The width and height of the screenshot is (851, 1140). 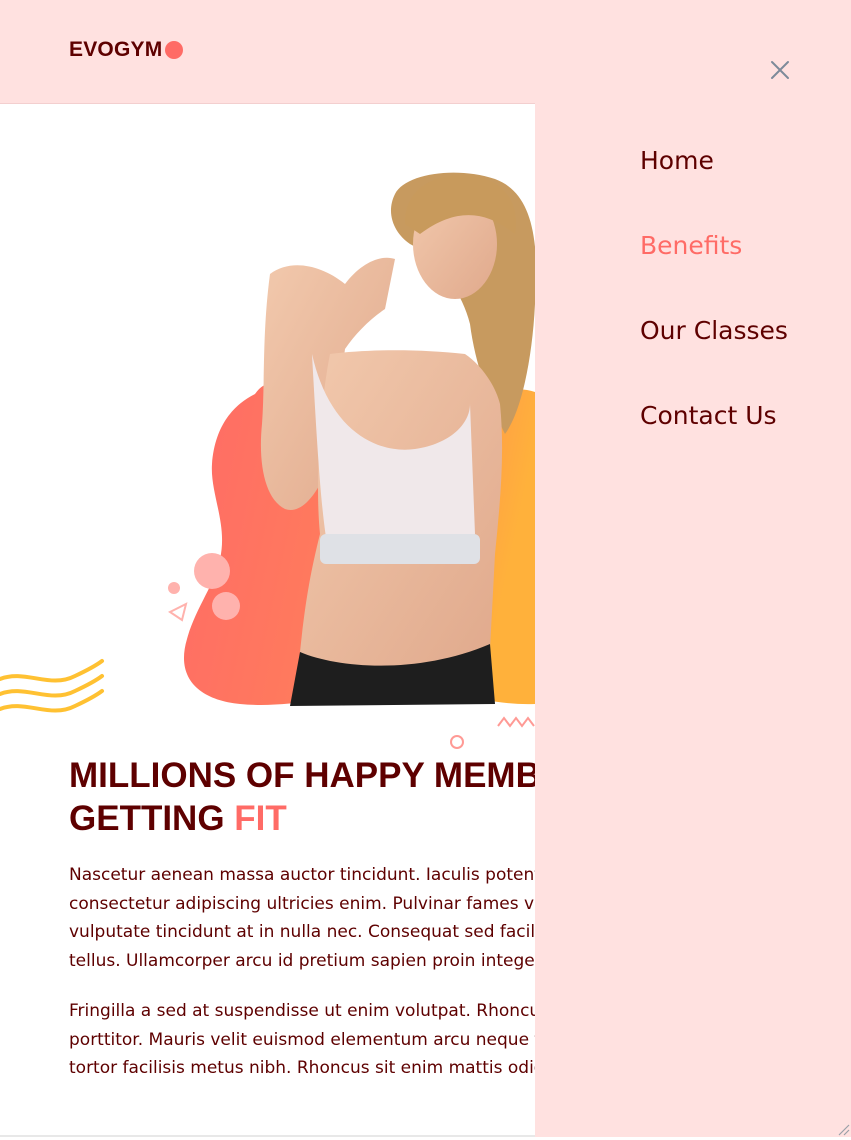 I want to click on heading-accent-word: FIT, so click(x=260, y=818).